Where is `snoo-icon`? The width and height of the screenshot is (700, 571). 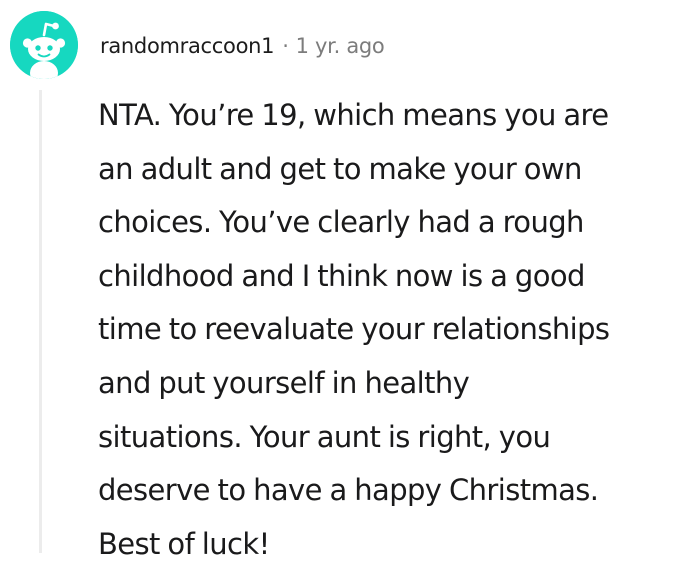 snoo-icon is located at coordinates (44, 45).